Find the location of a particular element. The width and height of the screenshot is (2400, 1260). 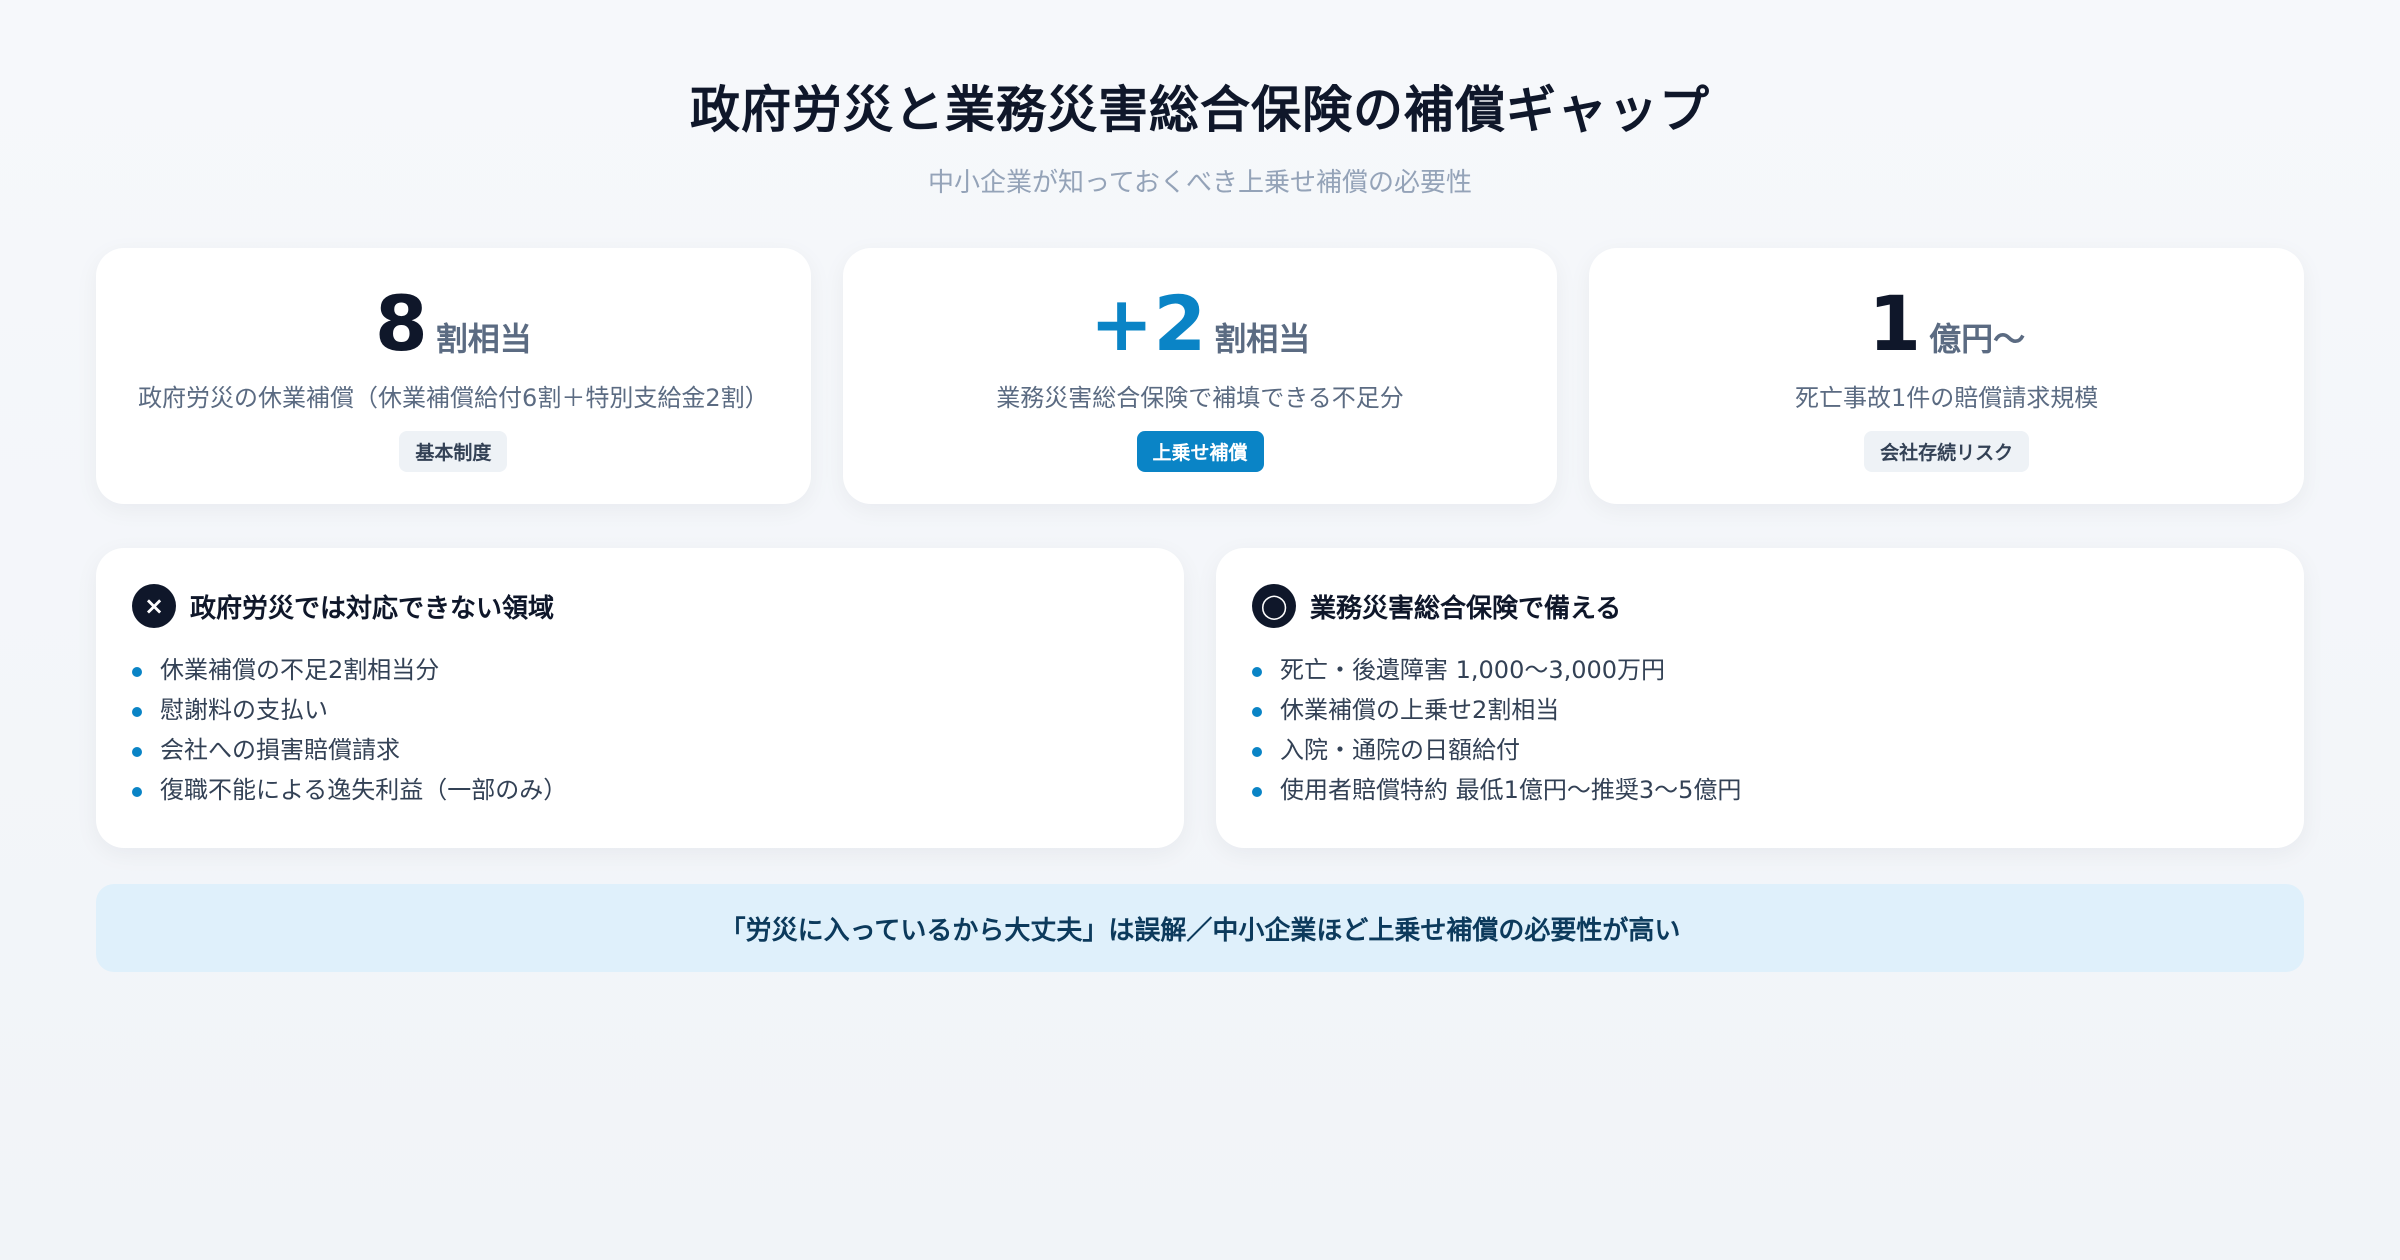

stat-value: 1 億円〜 is located at coordinates (1946, 324).